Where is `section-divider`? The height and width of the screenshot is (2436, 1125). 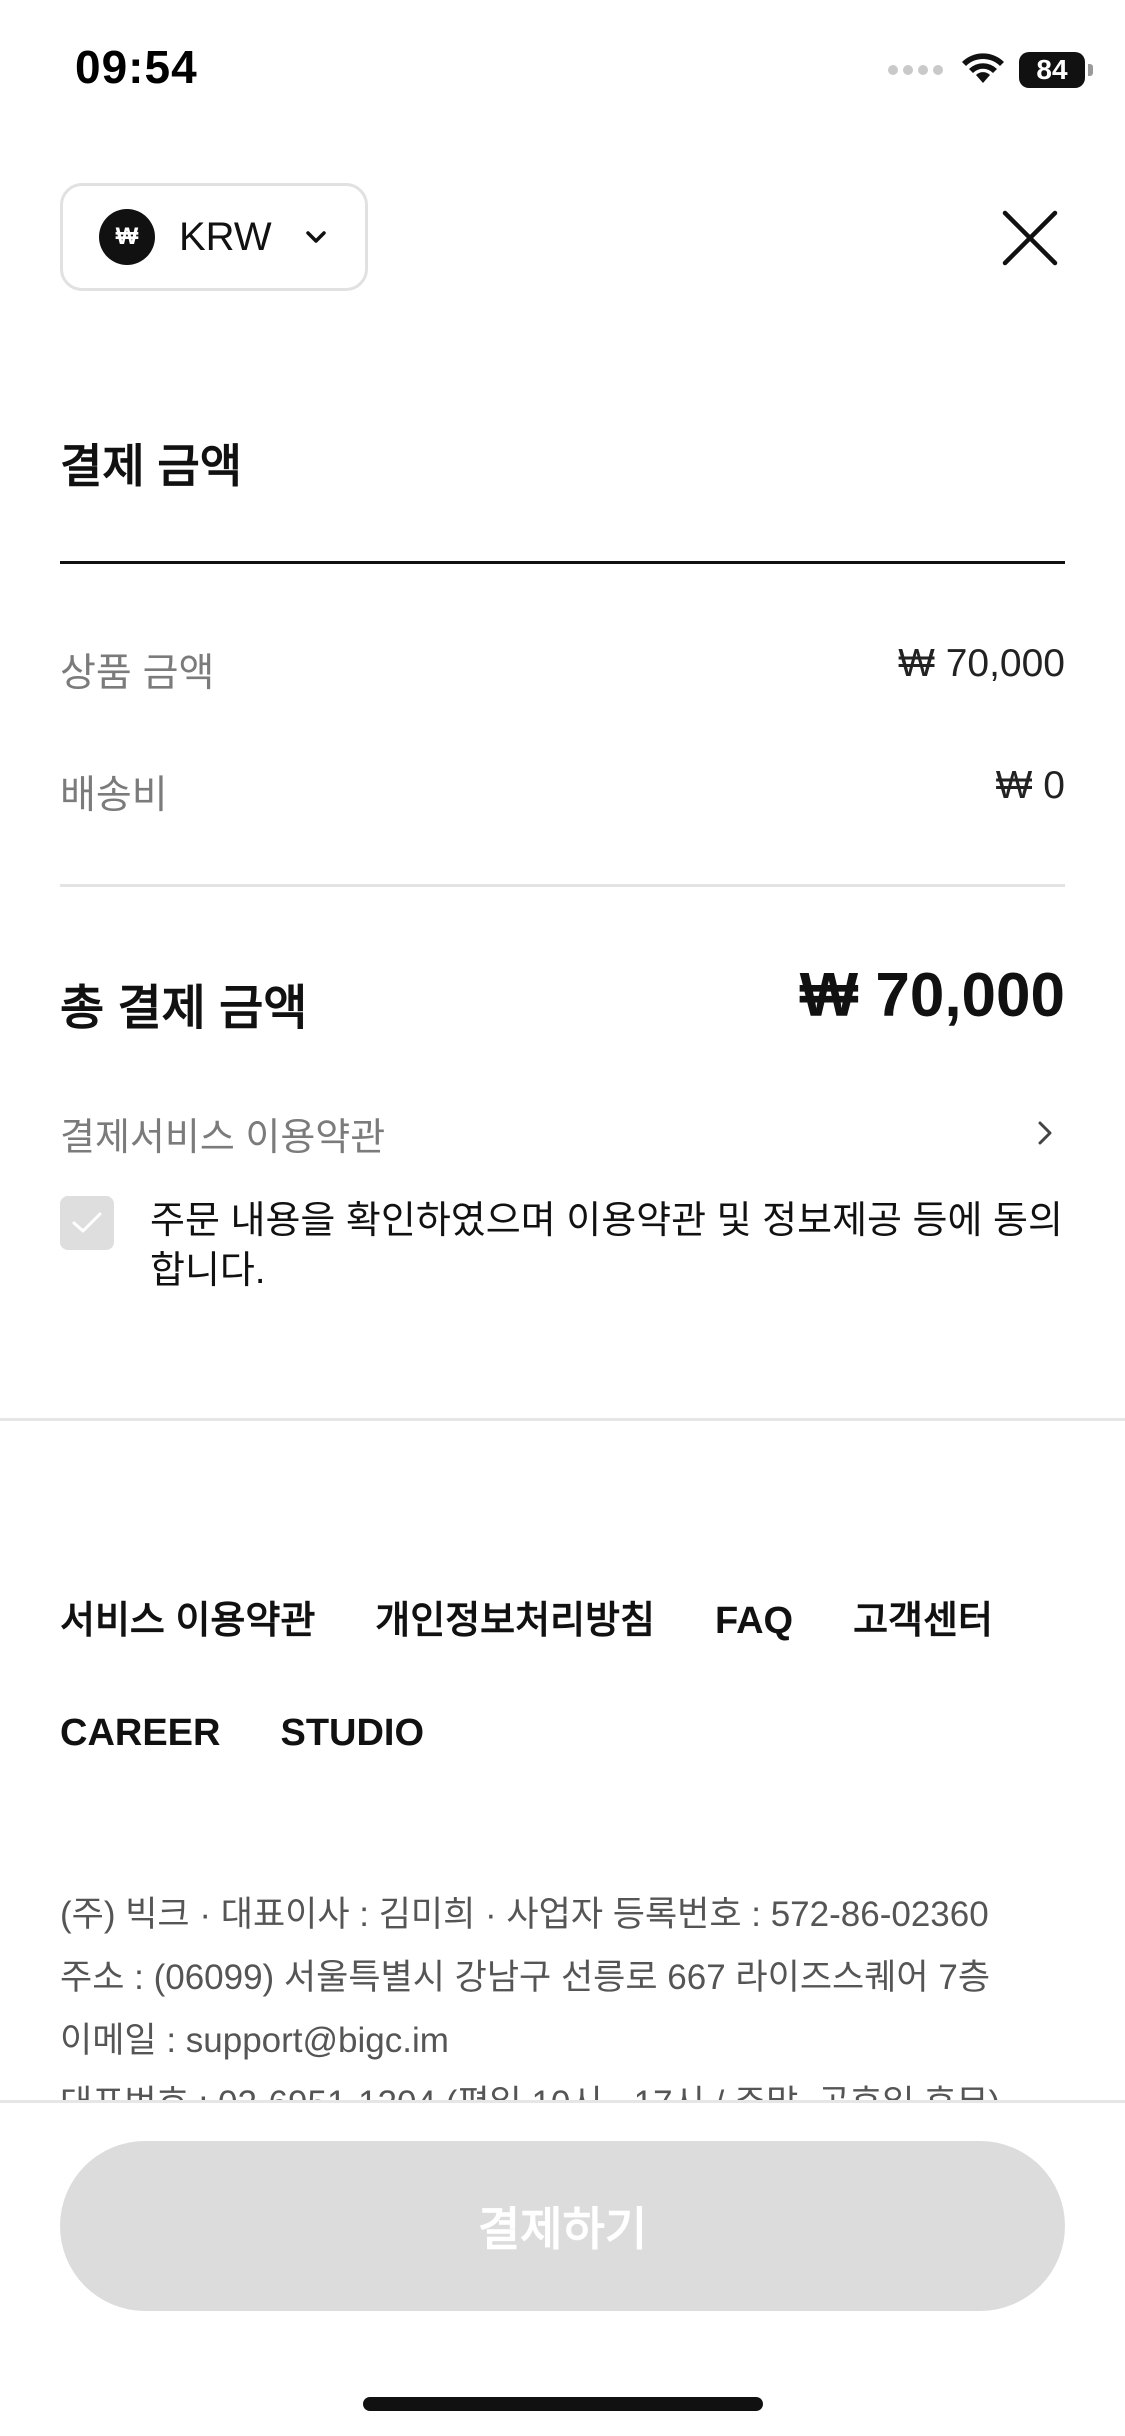
section-divider is located at coordinates (562, 1419).